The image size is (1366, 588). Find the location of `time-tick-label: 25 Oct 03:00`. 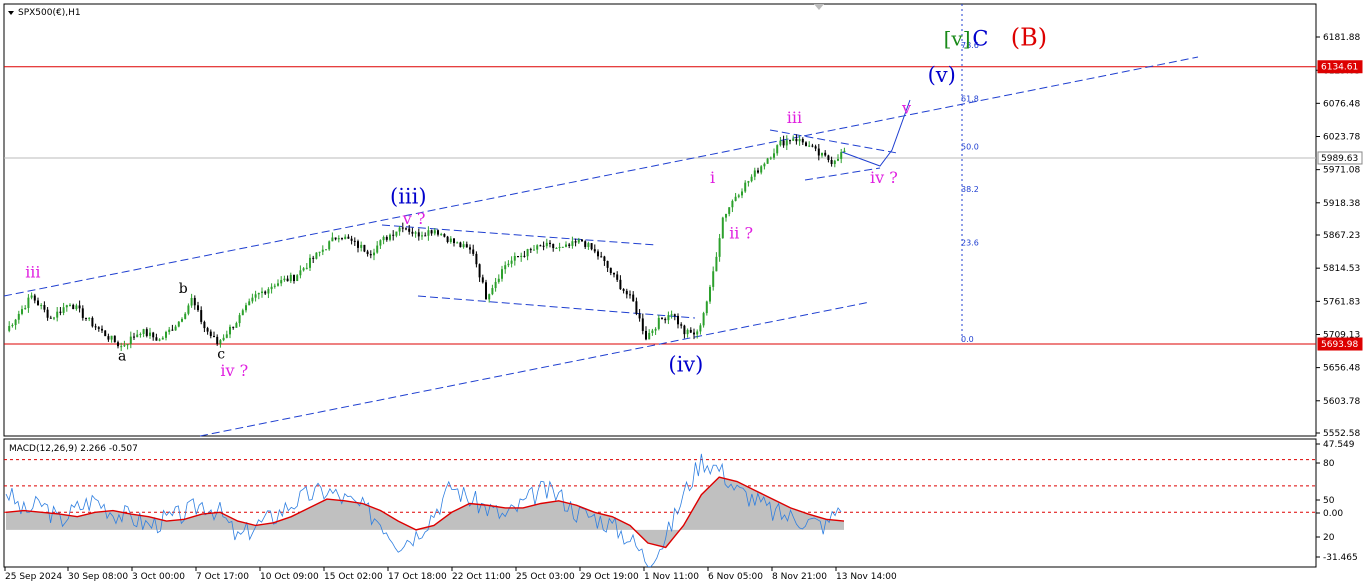

time-tick-label: 25 Oct 03:00 is located at coordinates (545, 577).